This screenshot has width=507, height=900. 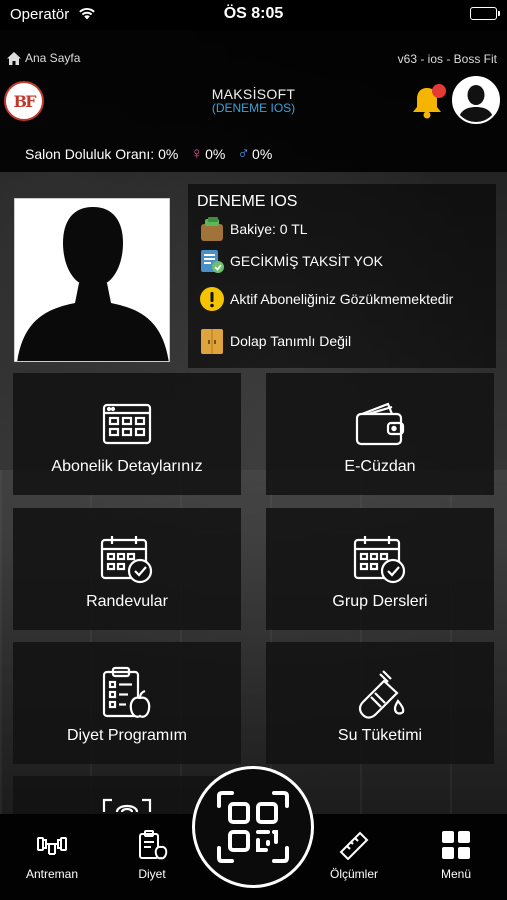 I want to click on tile-group-classes: Grup Dersleri, so click(x=380, y=569).